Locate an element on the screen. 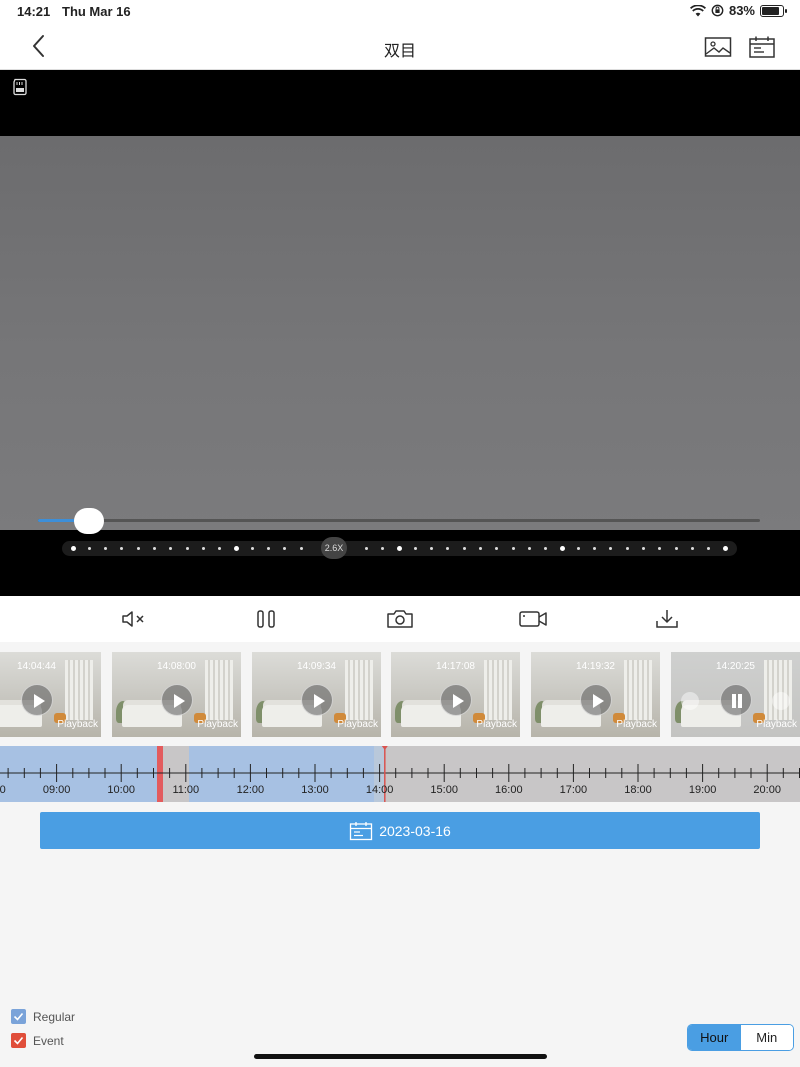  clip-thumbnail: 14:08:00 Playback is located at coordinates (176, 694).